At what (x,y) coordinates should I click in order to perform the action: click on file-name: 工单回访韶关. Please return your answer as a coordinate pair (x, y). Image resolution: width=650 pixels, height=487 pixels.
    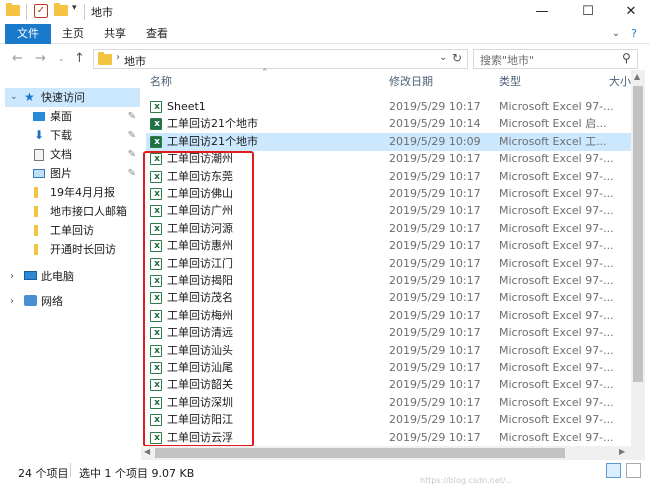
    Looking at the image, I should click on (200, 385).